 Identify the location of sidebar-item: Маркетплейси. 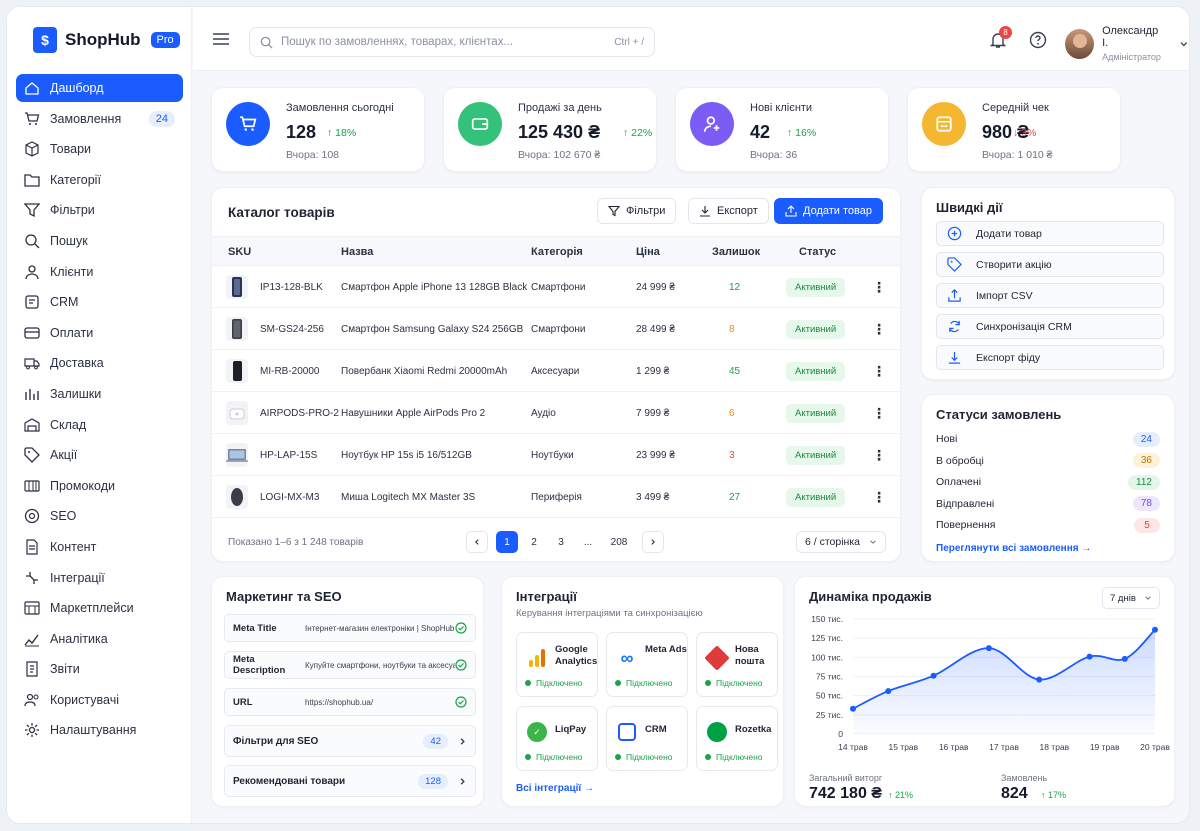
(99, 608).